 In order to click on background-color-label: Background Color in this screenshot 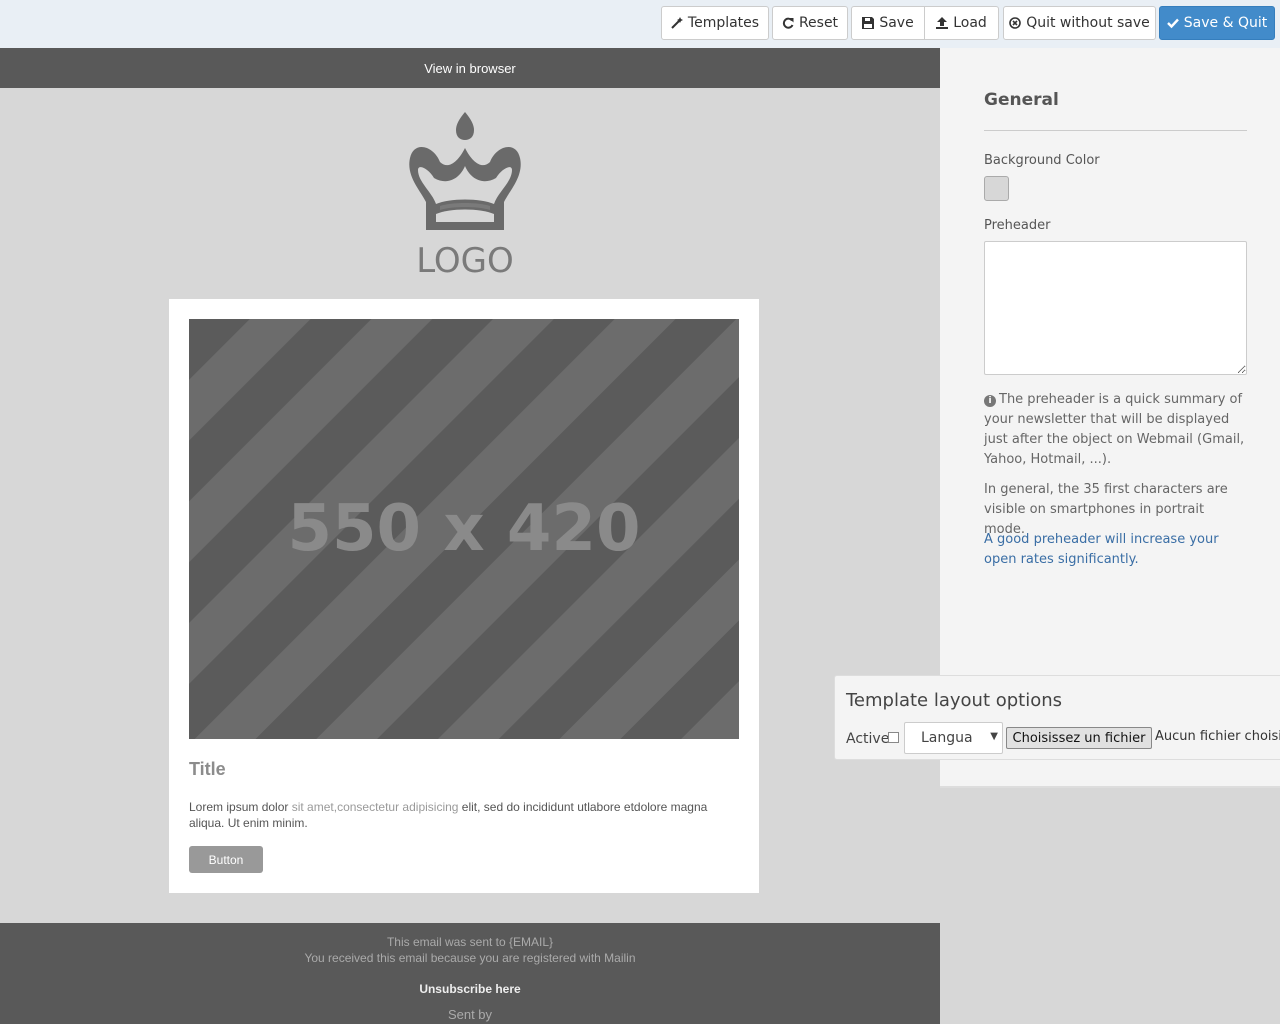, I will do `click(1042, 160)`.